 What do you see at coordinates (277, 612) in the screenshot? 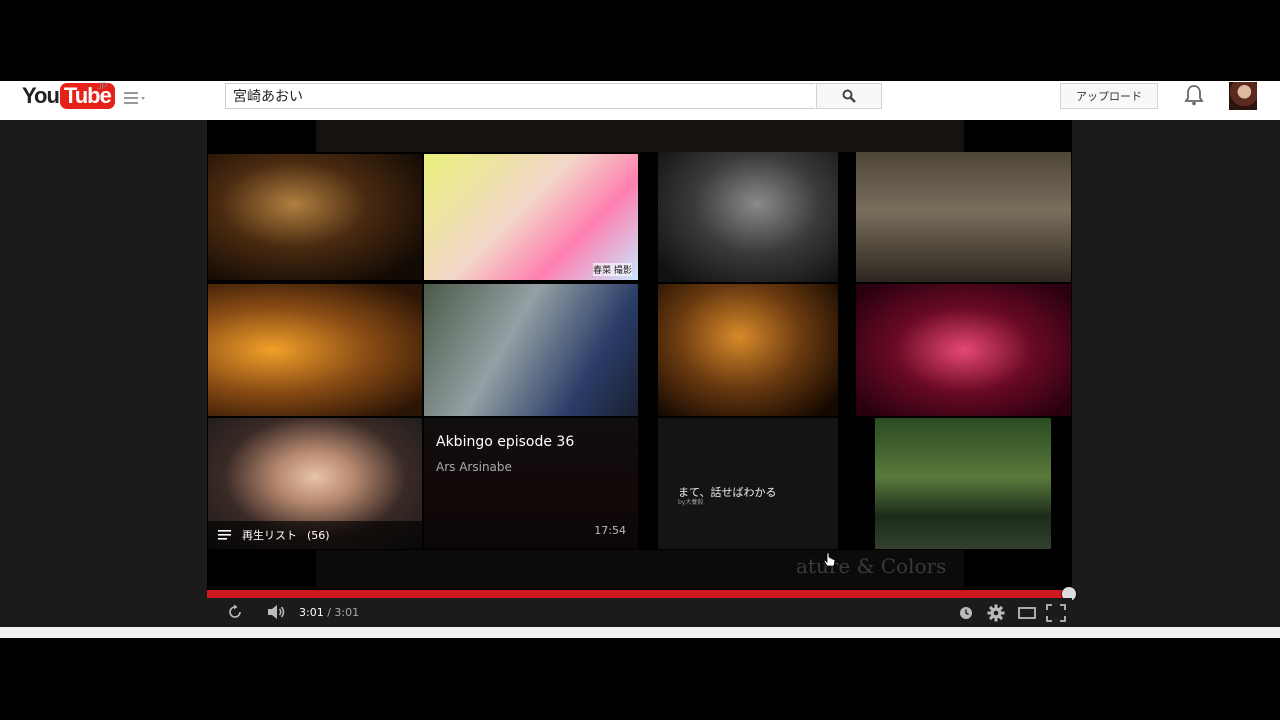
I see `volume-icon` at bounding box center [277, 612].